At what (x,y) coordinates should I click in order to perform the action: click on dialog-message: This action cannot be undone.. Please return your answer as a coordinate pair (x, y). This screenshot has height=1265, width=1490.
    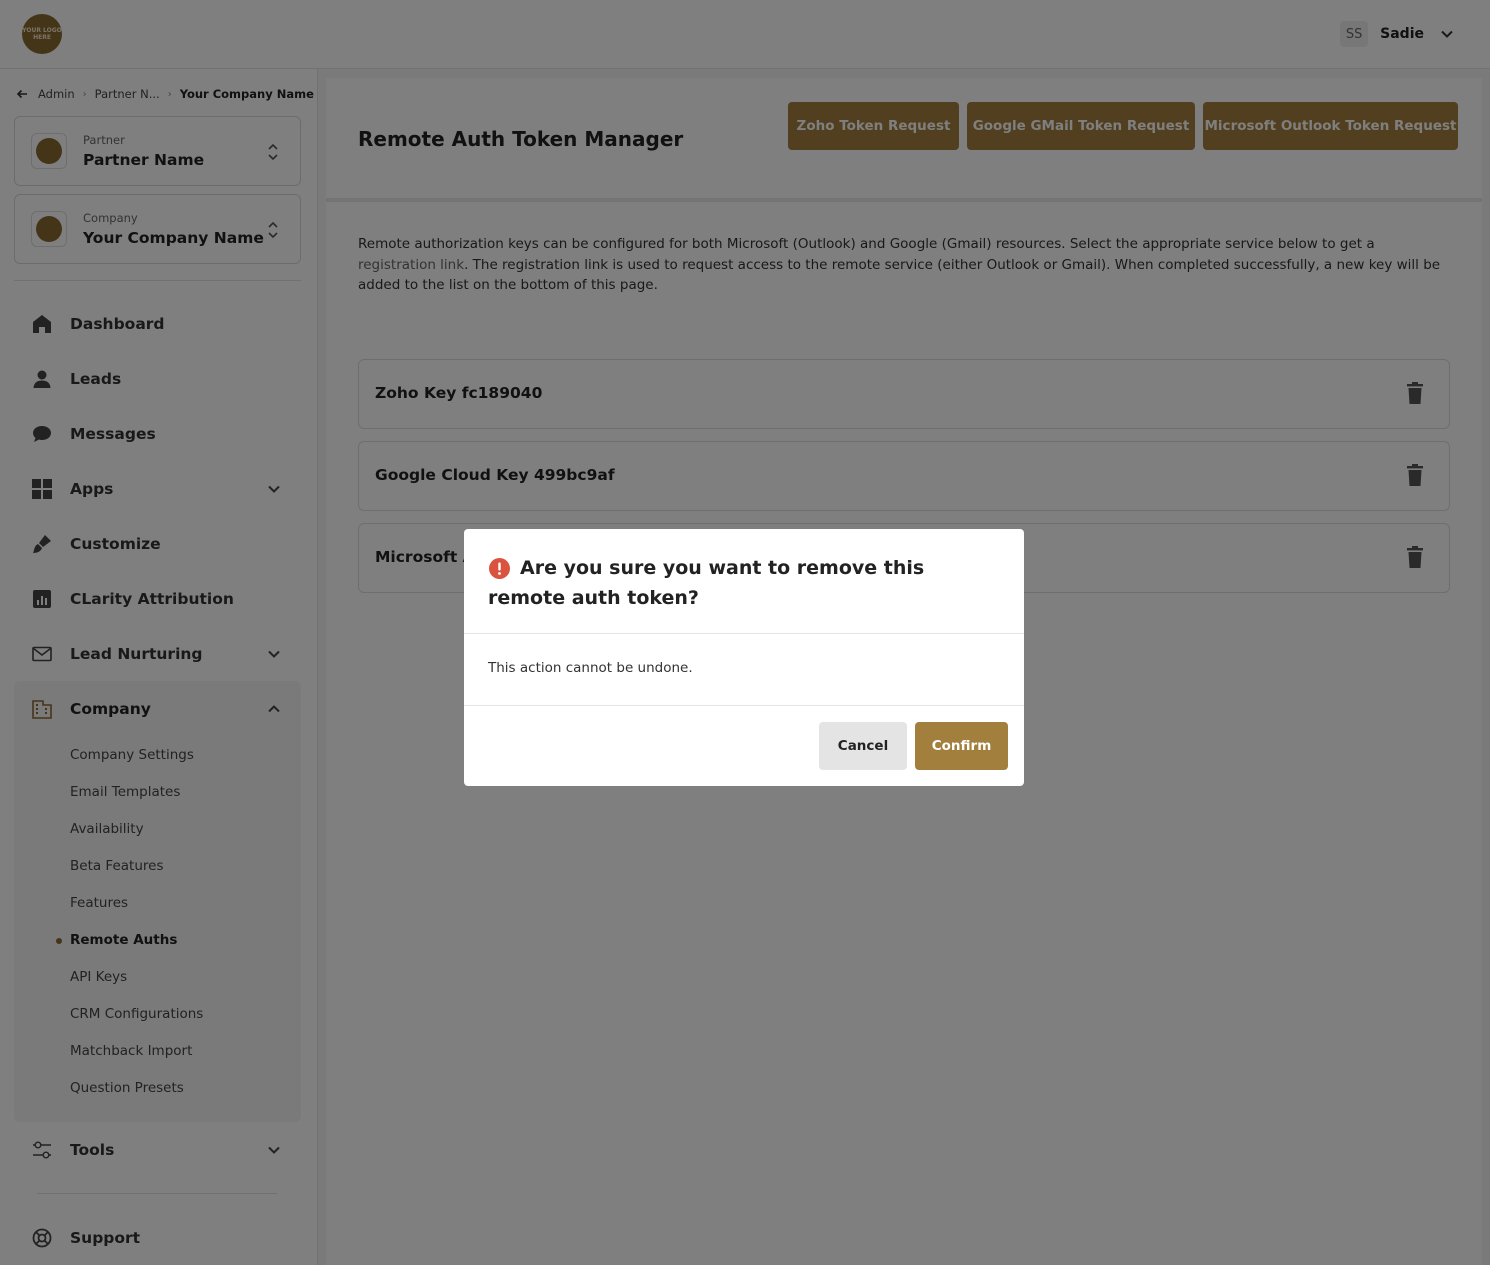
    Looking at the image, I should click on (590, 668).